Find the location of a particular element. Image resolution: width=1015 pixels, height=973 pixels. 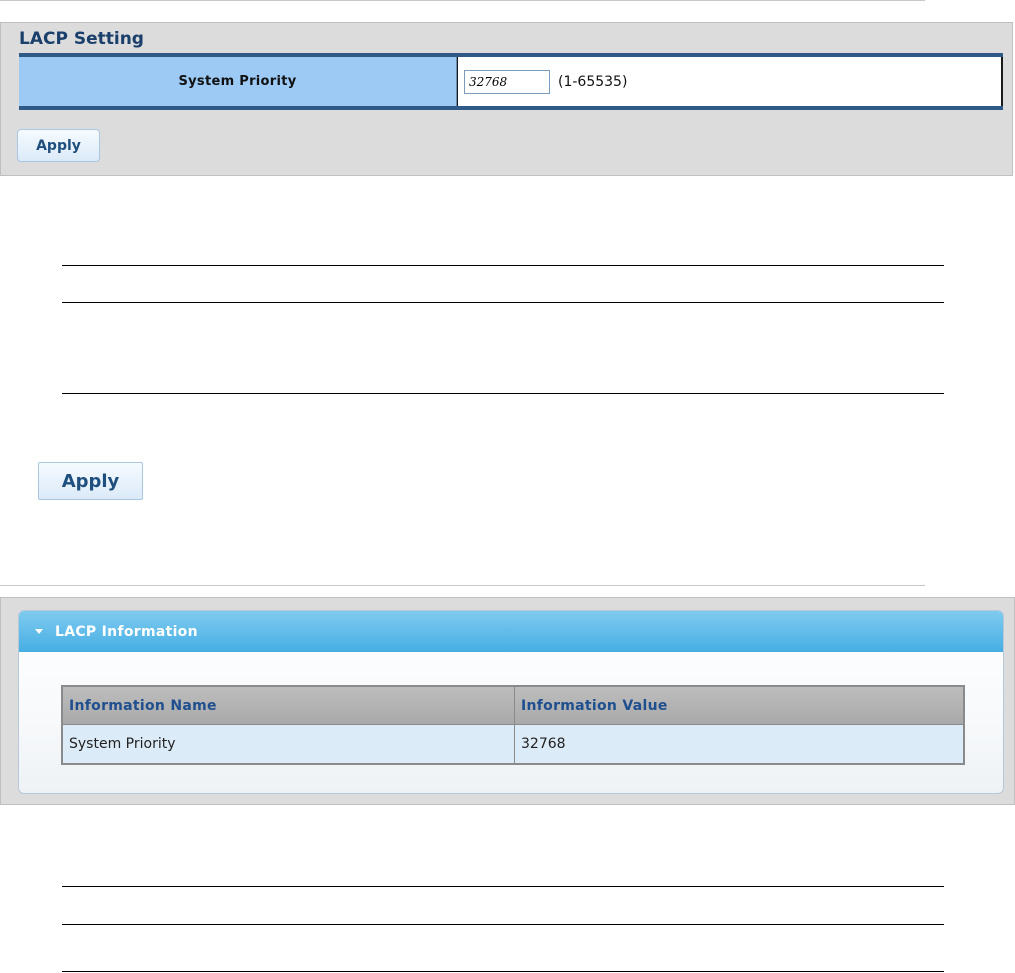

table-row: System Priority 32768 is located at coordinates (513, 744).